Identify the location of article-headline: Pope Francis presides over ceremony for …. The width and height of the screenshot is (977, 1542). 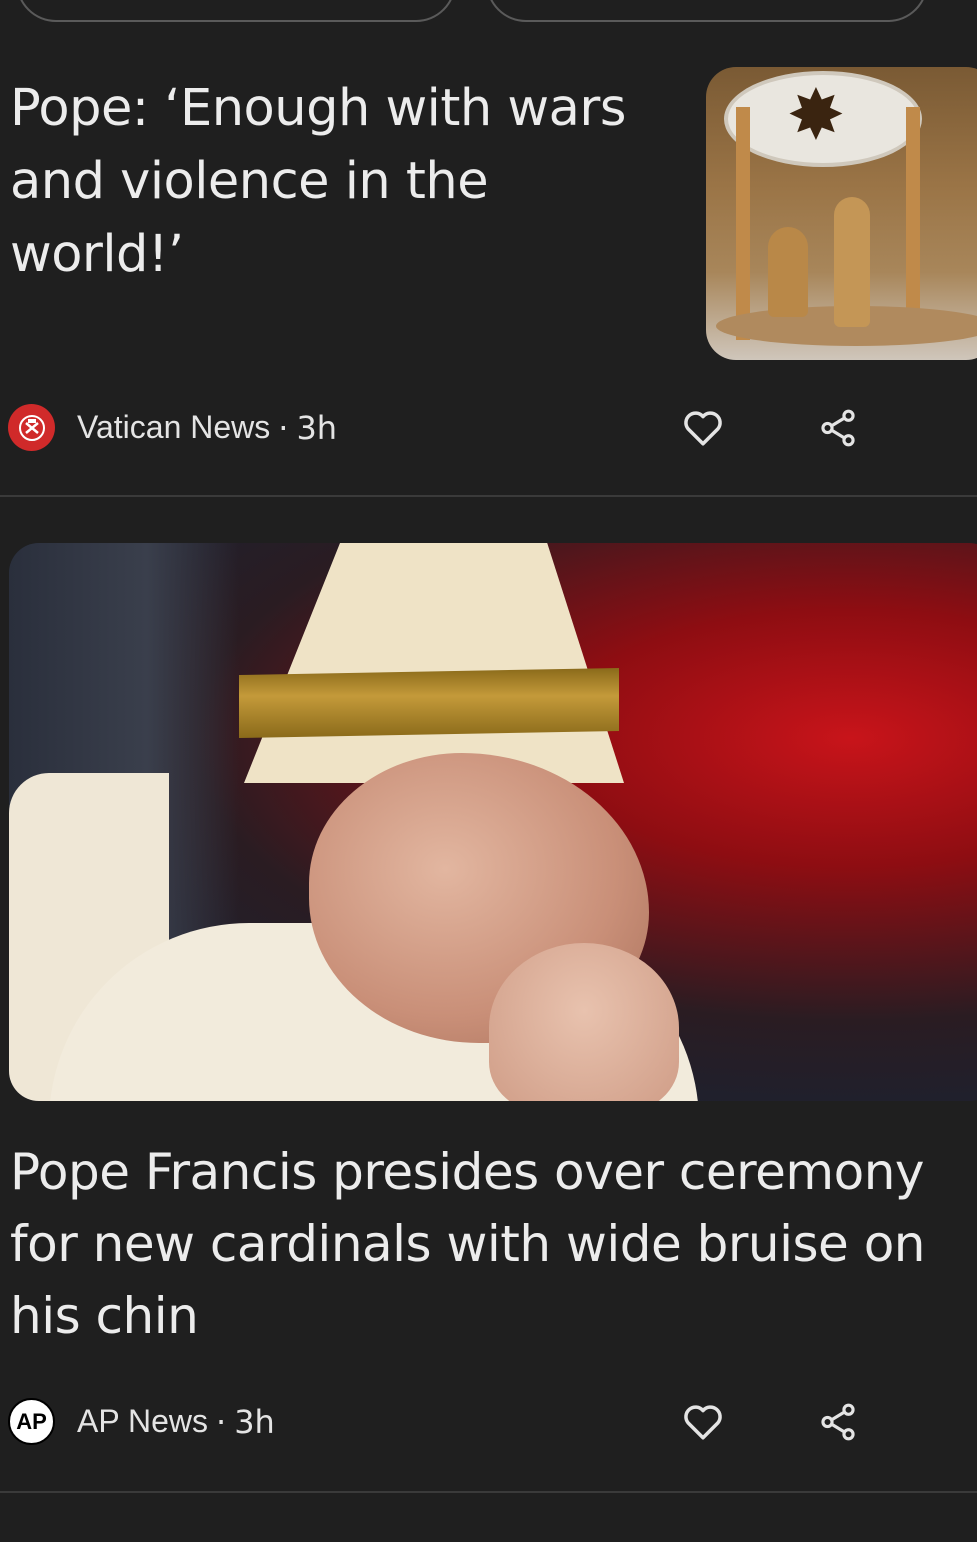
(493, 1244).